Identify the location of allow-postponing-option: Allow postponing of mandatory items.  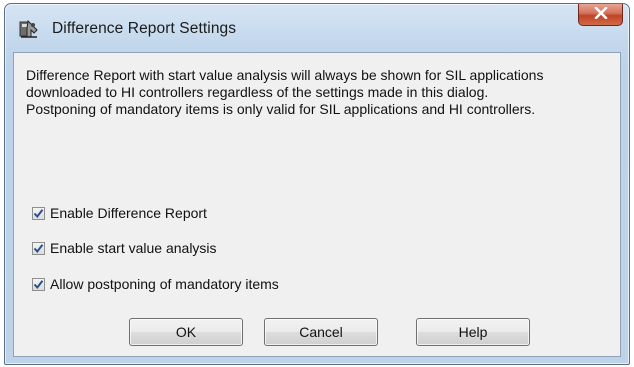
(155, 284).